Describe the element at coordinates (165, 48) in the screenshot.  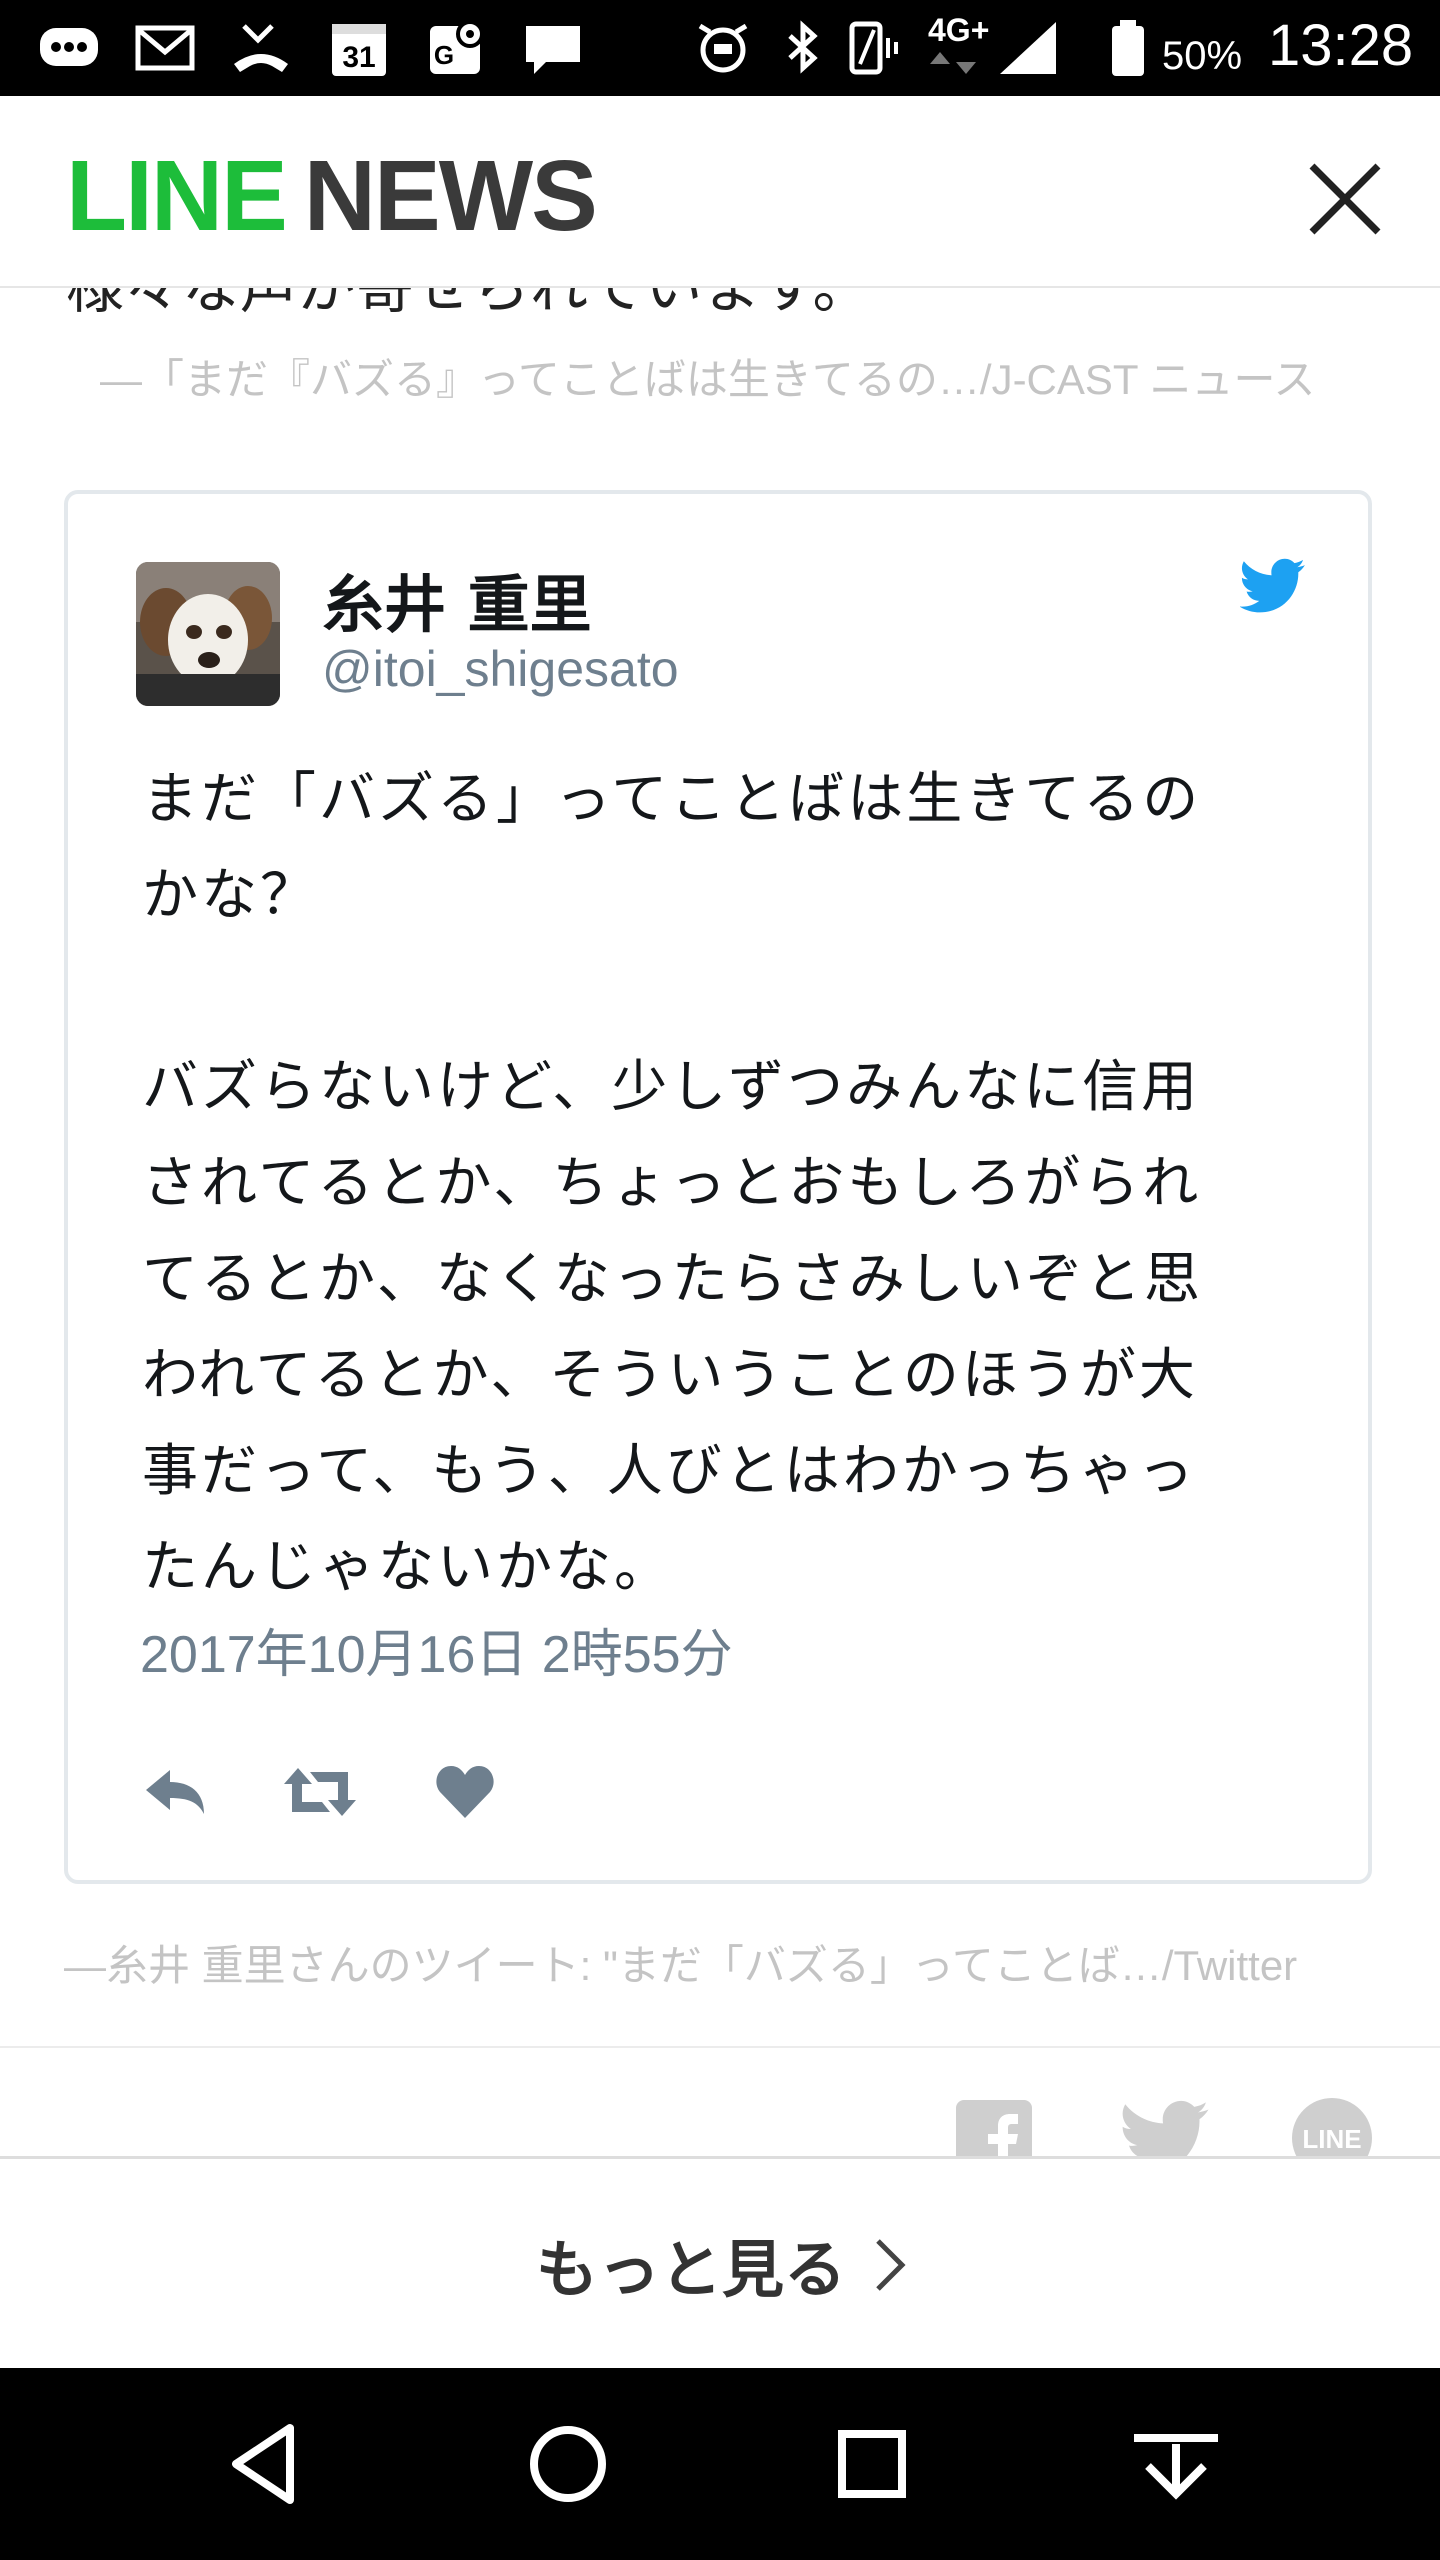
I see `gmail-icon` at that location.